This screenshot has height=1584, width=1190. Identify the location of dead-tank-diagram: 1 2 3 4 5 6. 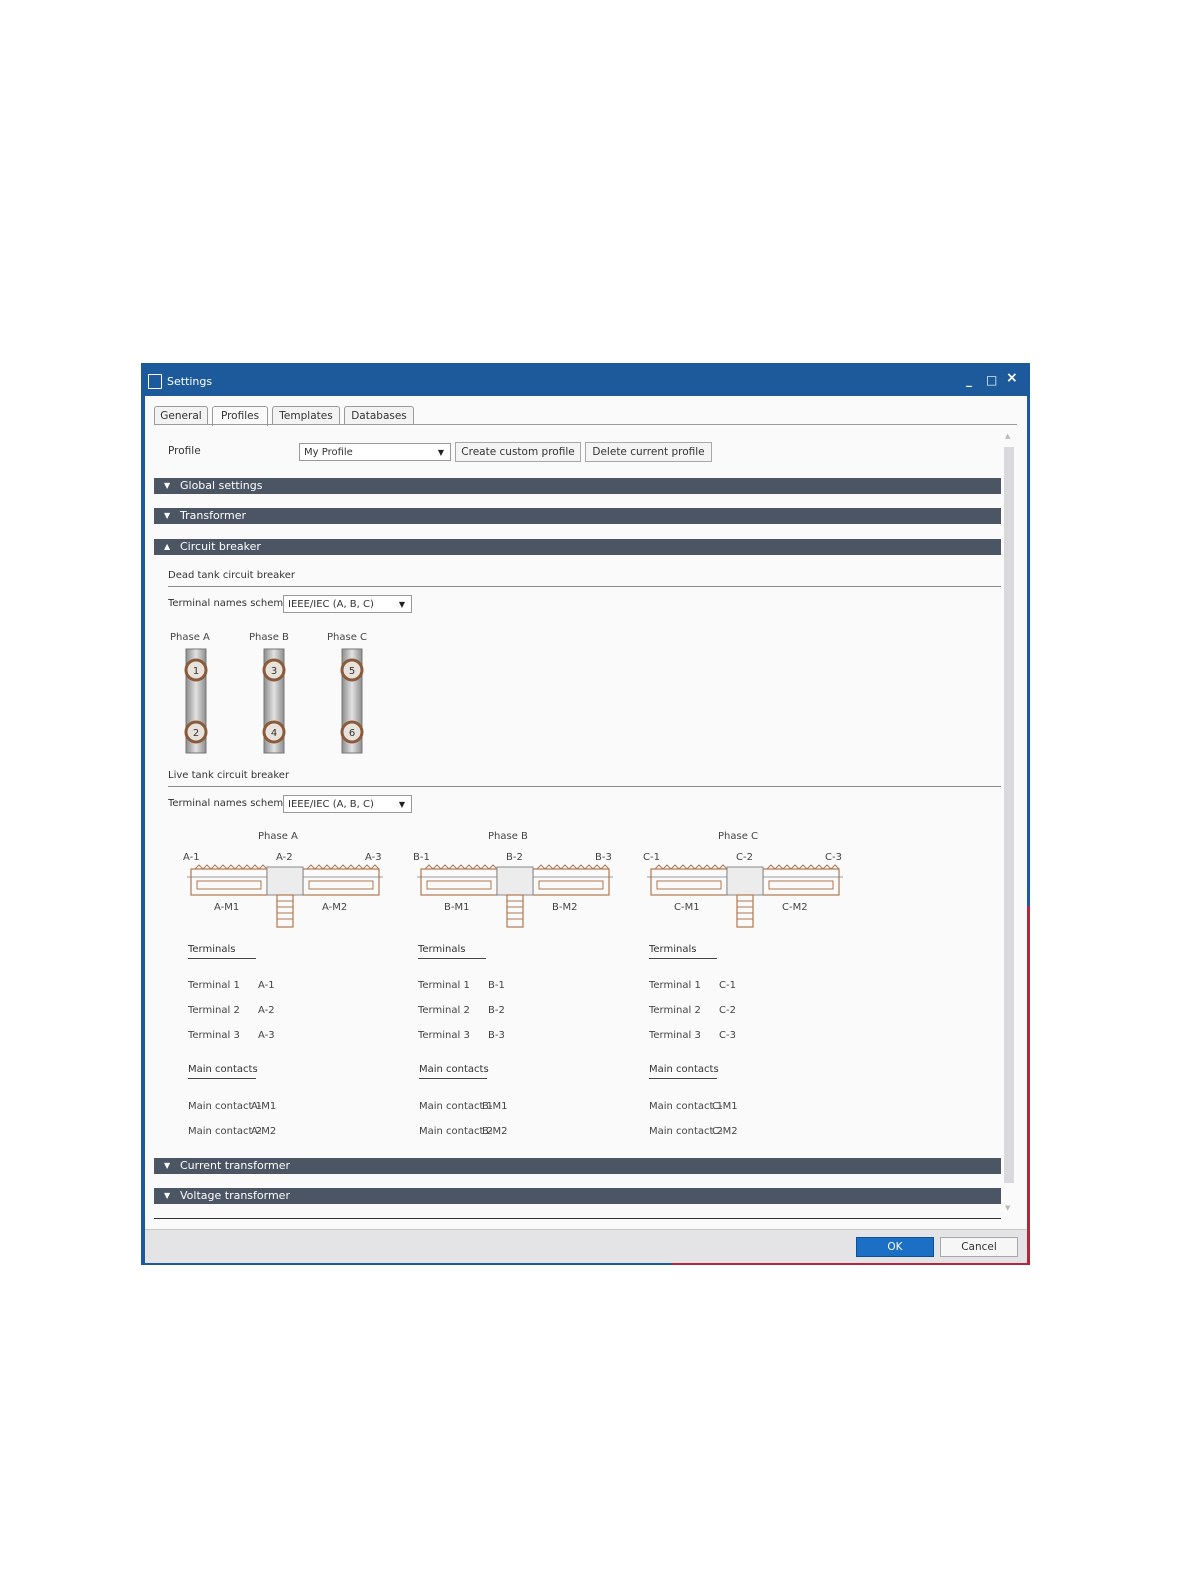
(274, 701).